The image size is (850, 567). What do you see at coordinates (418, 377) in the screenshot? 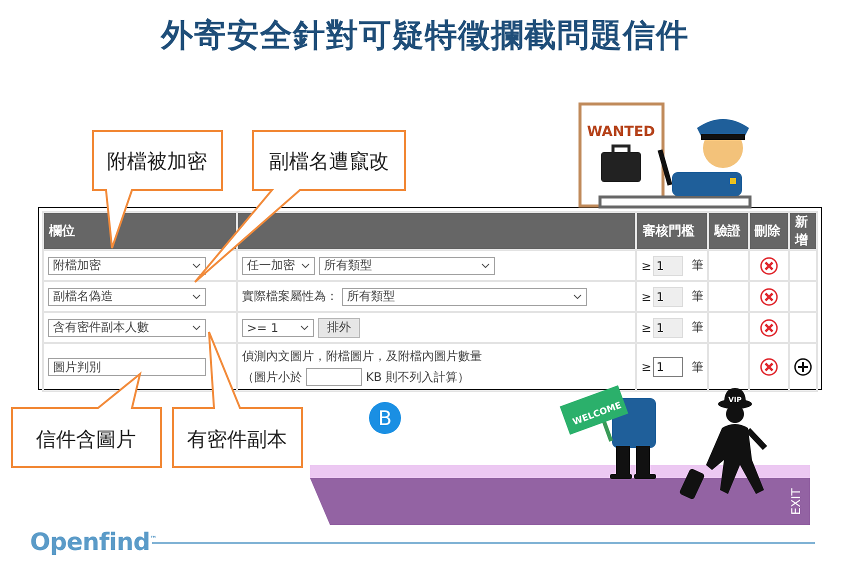
I see `condition-text: KB 則不列入計算）` at bounding box center [418, 377].